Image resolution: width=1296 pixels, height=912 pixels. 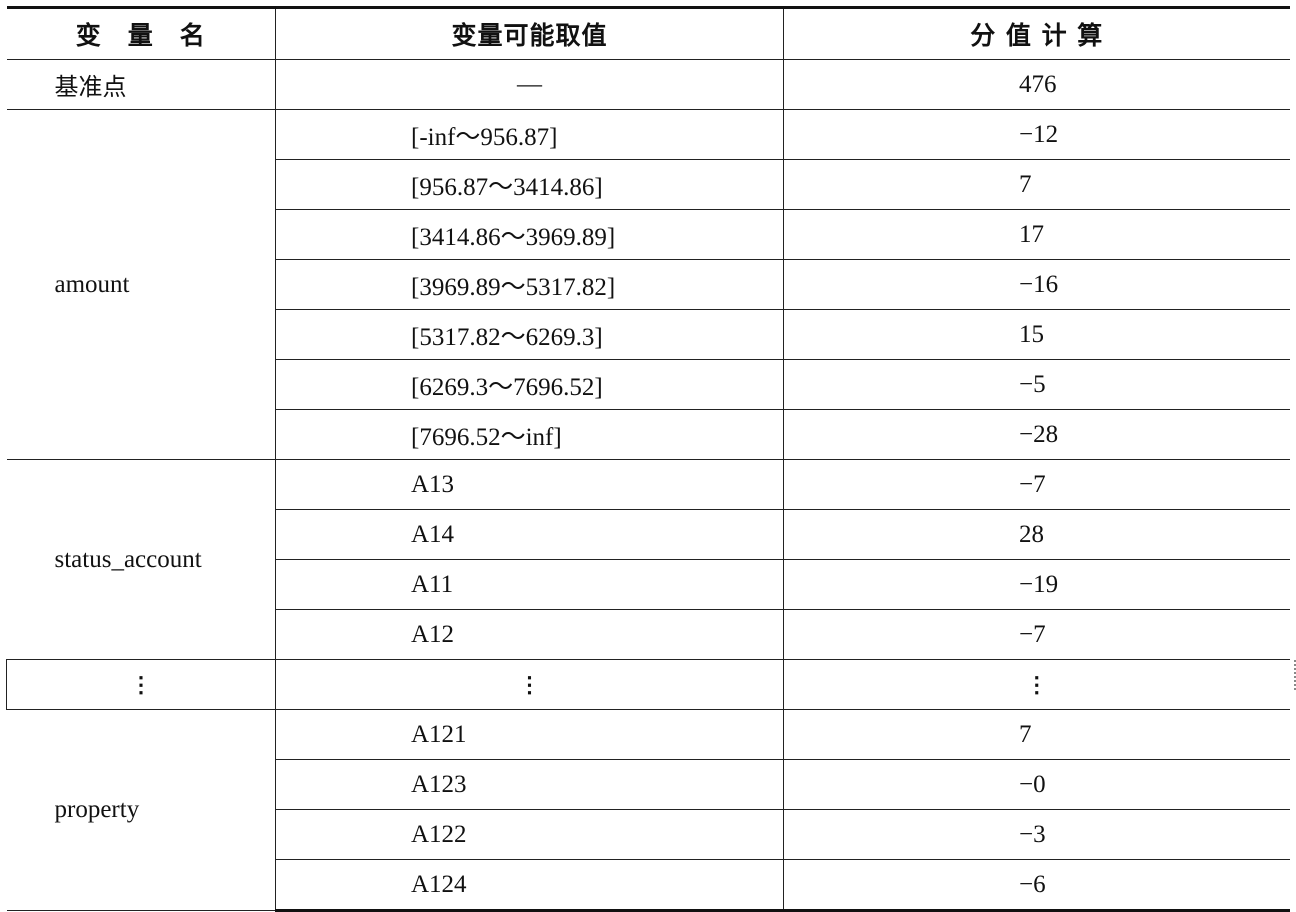 What do you see at coordinates (141, 810) in the screenshot?
I see `variable-property: property` at bounding box center [141, 810].